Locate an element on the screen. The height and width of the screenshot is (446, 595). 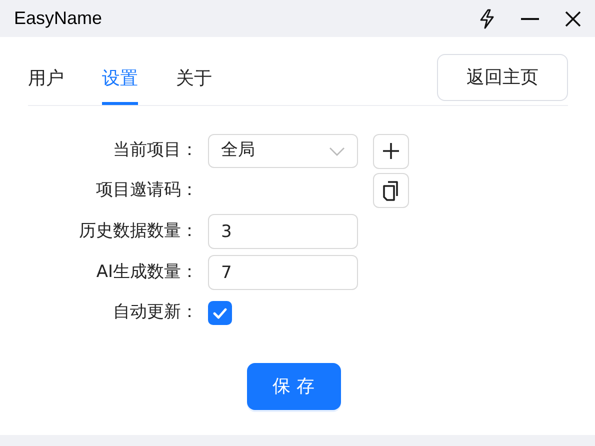
field-label: 项目邀请码： is located at coordinates (146, 190).